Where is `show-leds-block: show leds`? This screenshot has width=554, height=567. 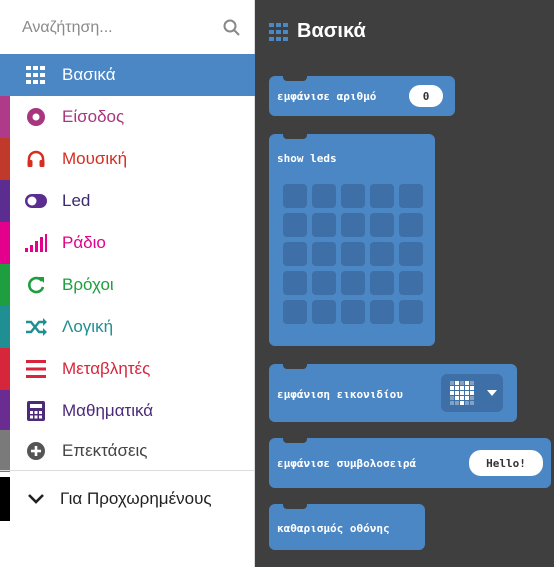
show-leds-block: show leds is located at coordinates (352, 239).